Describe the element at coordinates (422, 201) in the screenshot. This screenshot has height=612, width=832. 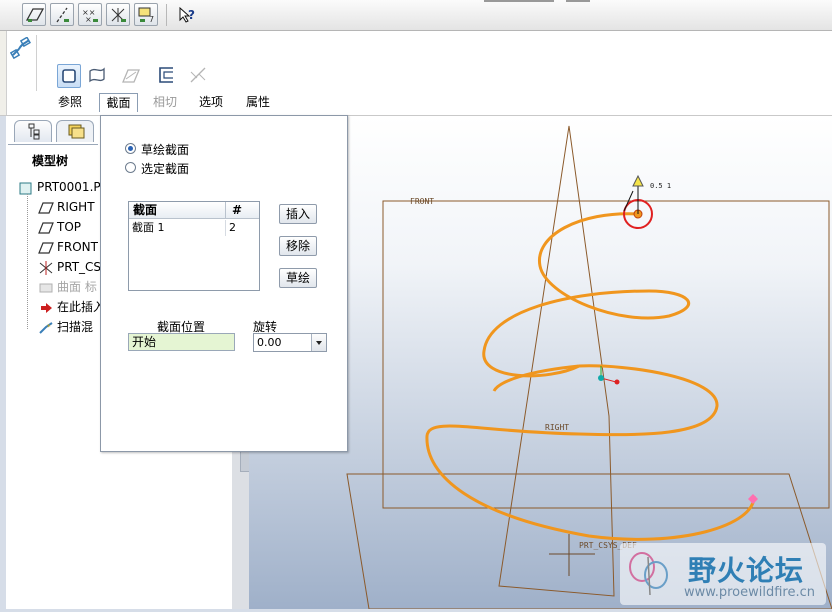
I see `front-plane-label: FRONT` at that location.